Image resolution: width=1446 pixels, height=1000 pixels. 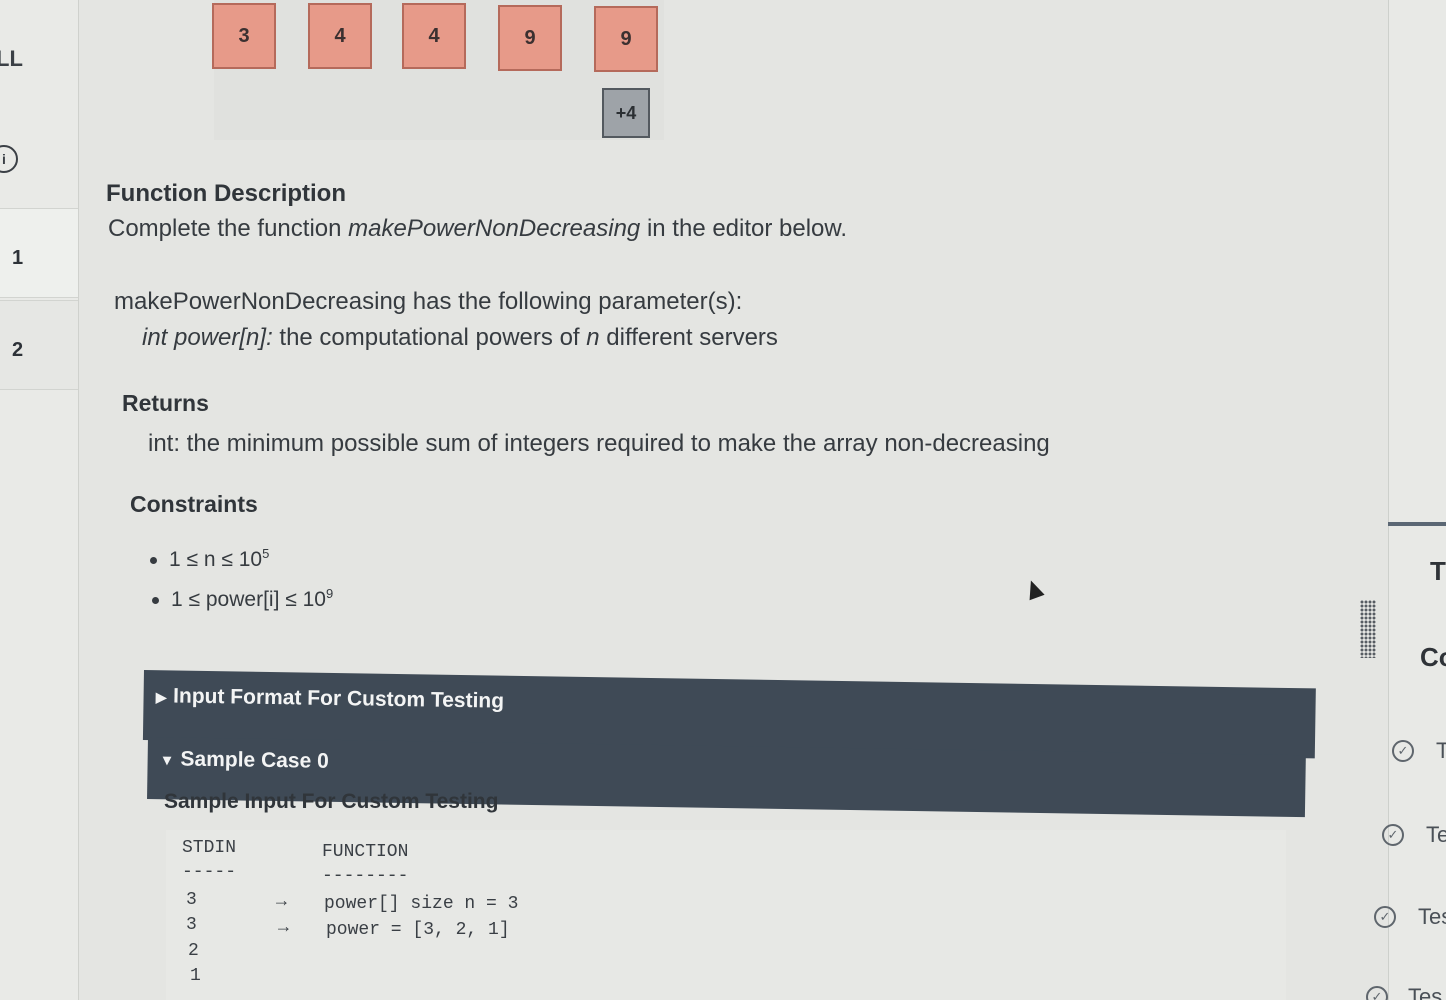 I want to click on constraint-item: 1 ≤ power[i] ≤ 109, so click(x=242, y=599).